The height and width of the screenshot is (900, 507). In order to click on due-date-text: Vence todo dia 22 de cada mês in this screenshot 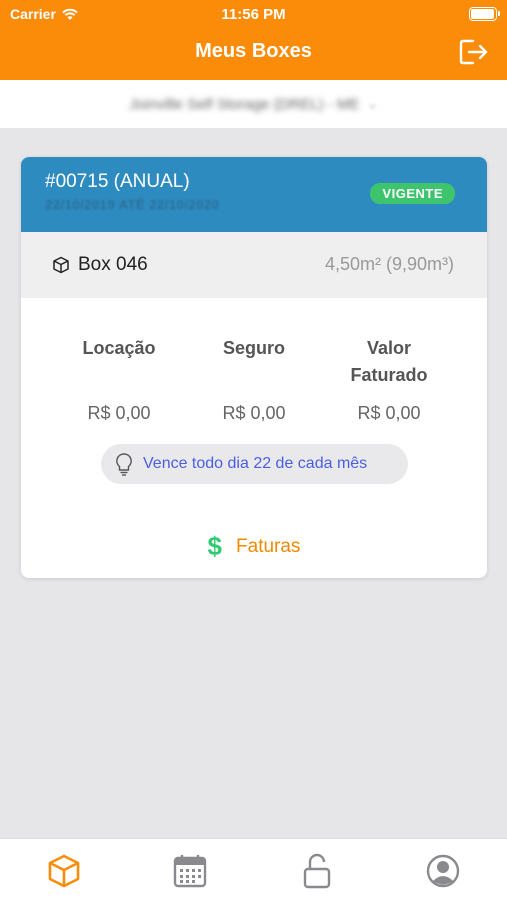, I will do `click(255, 463)`.